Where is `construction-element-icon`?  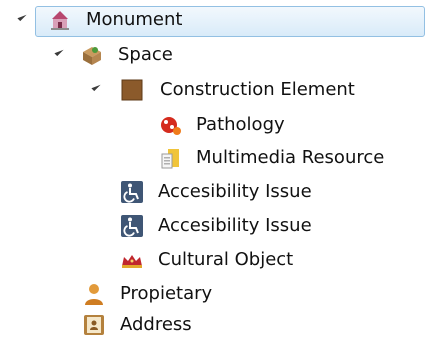 construction-element-icon is located at coordinates (132, 90).